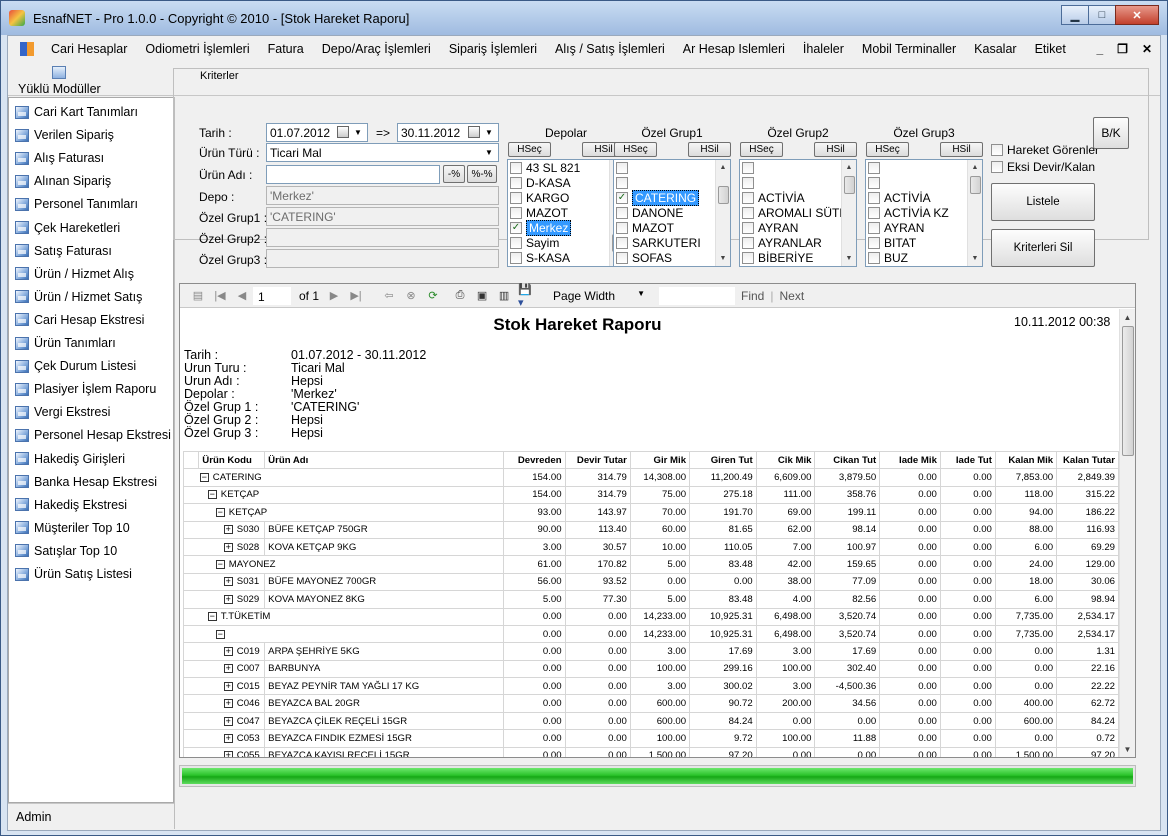 This screenshot has height=836, width=1168. Describe the element at coordinates (752, 296) in the screenshot. I see `find-link: Find` at that location.